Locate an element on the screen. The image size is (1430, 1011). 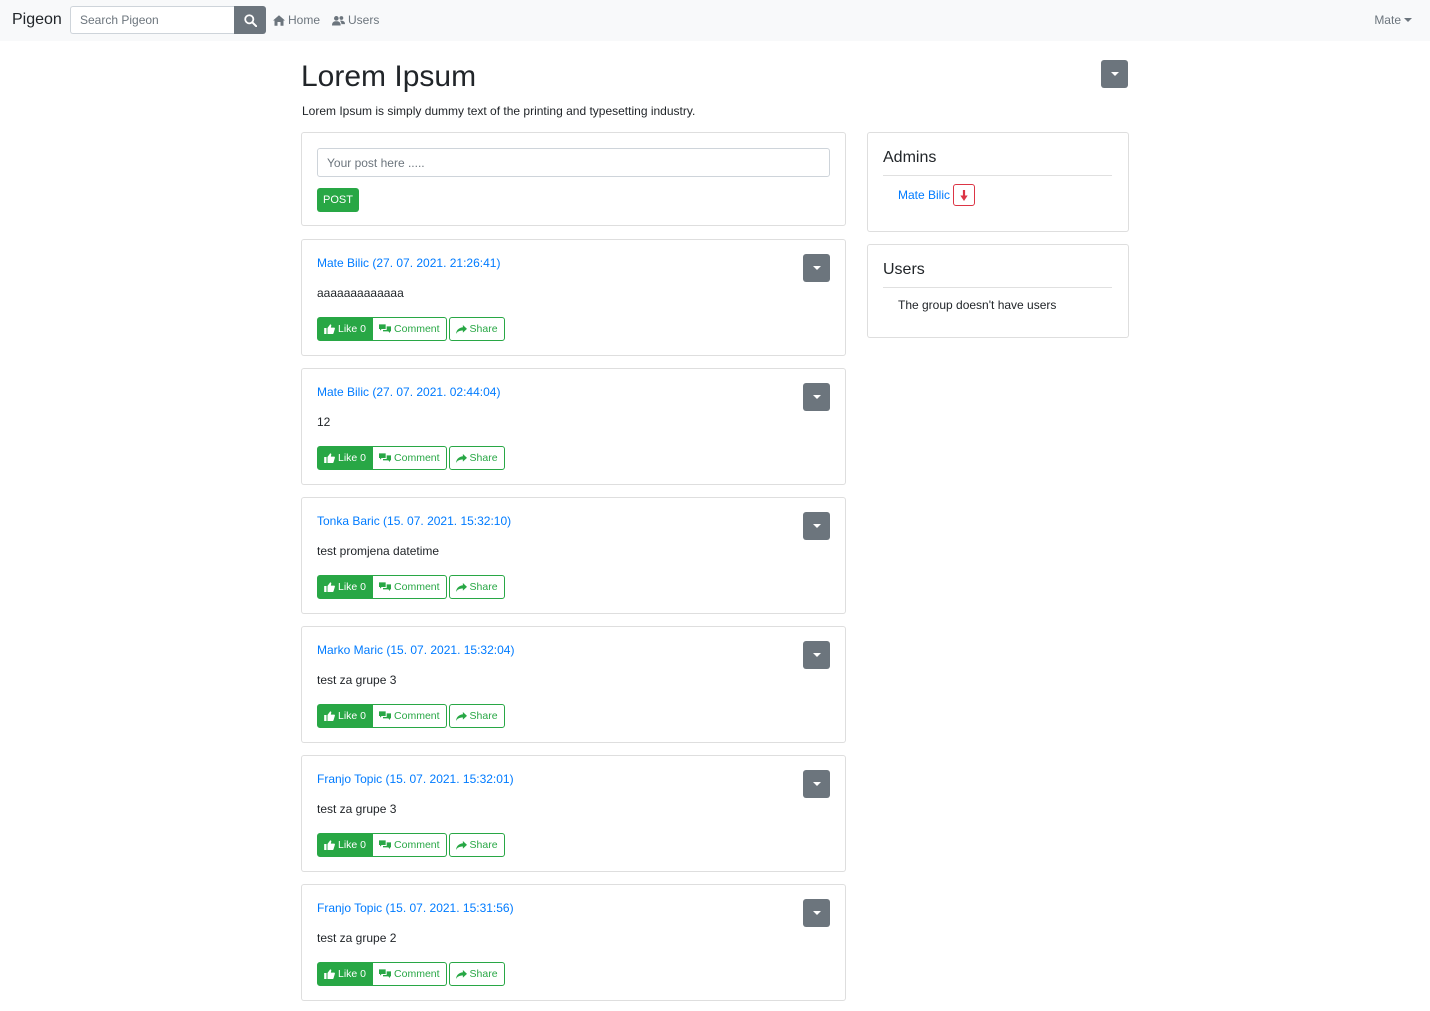
admins-title: Admins is located at coordinates (910, 157).